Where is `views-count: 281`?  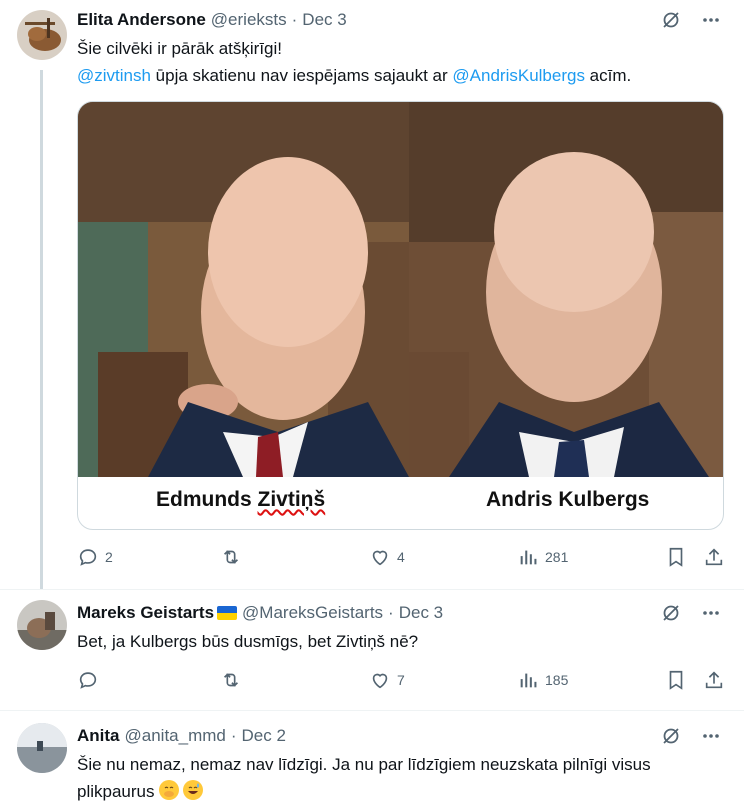 views-count: 281 is located at coordinates (557, 557).